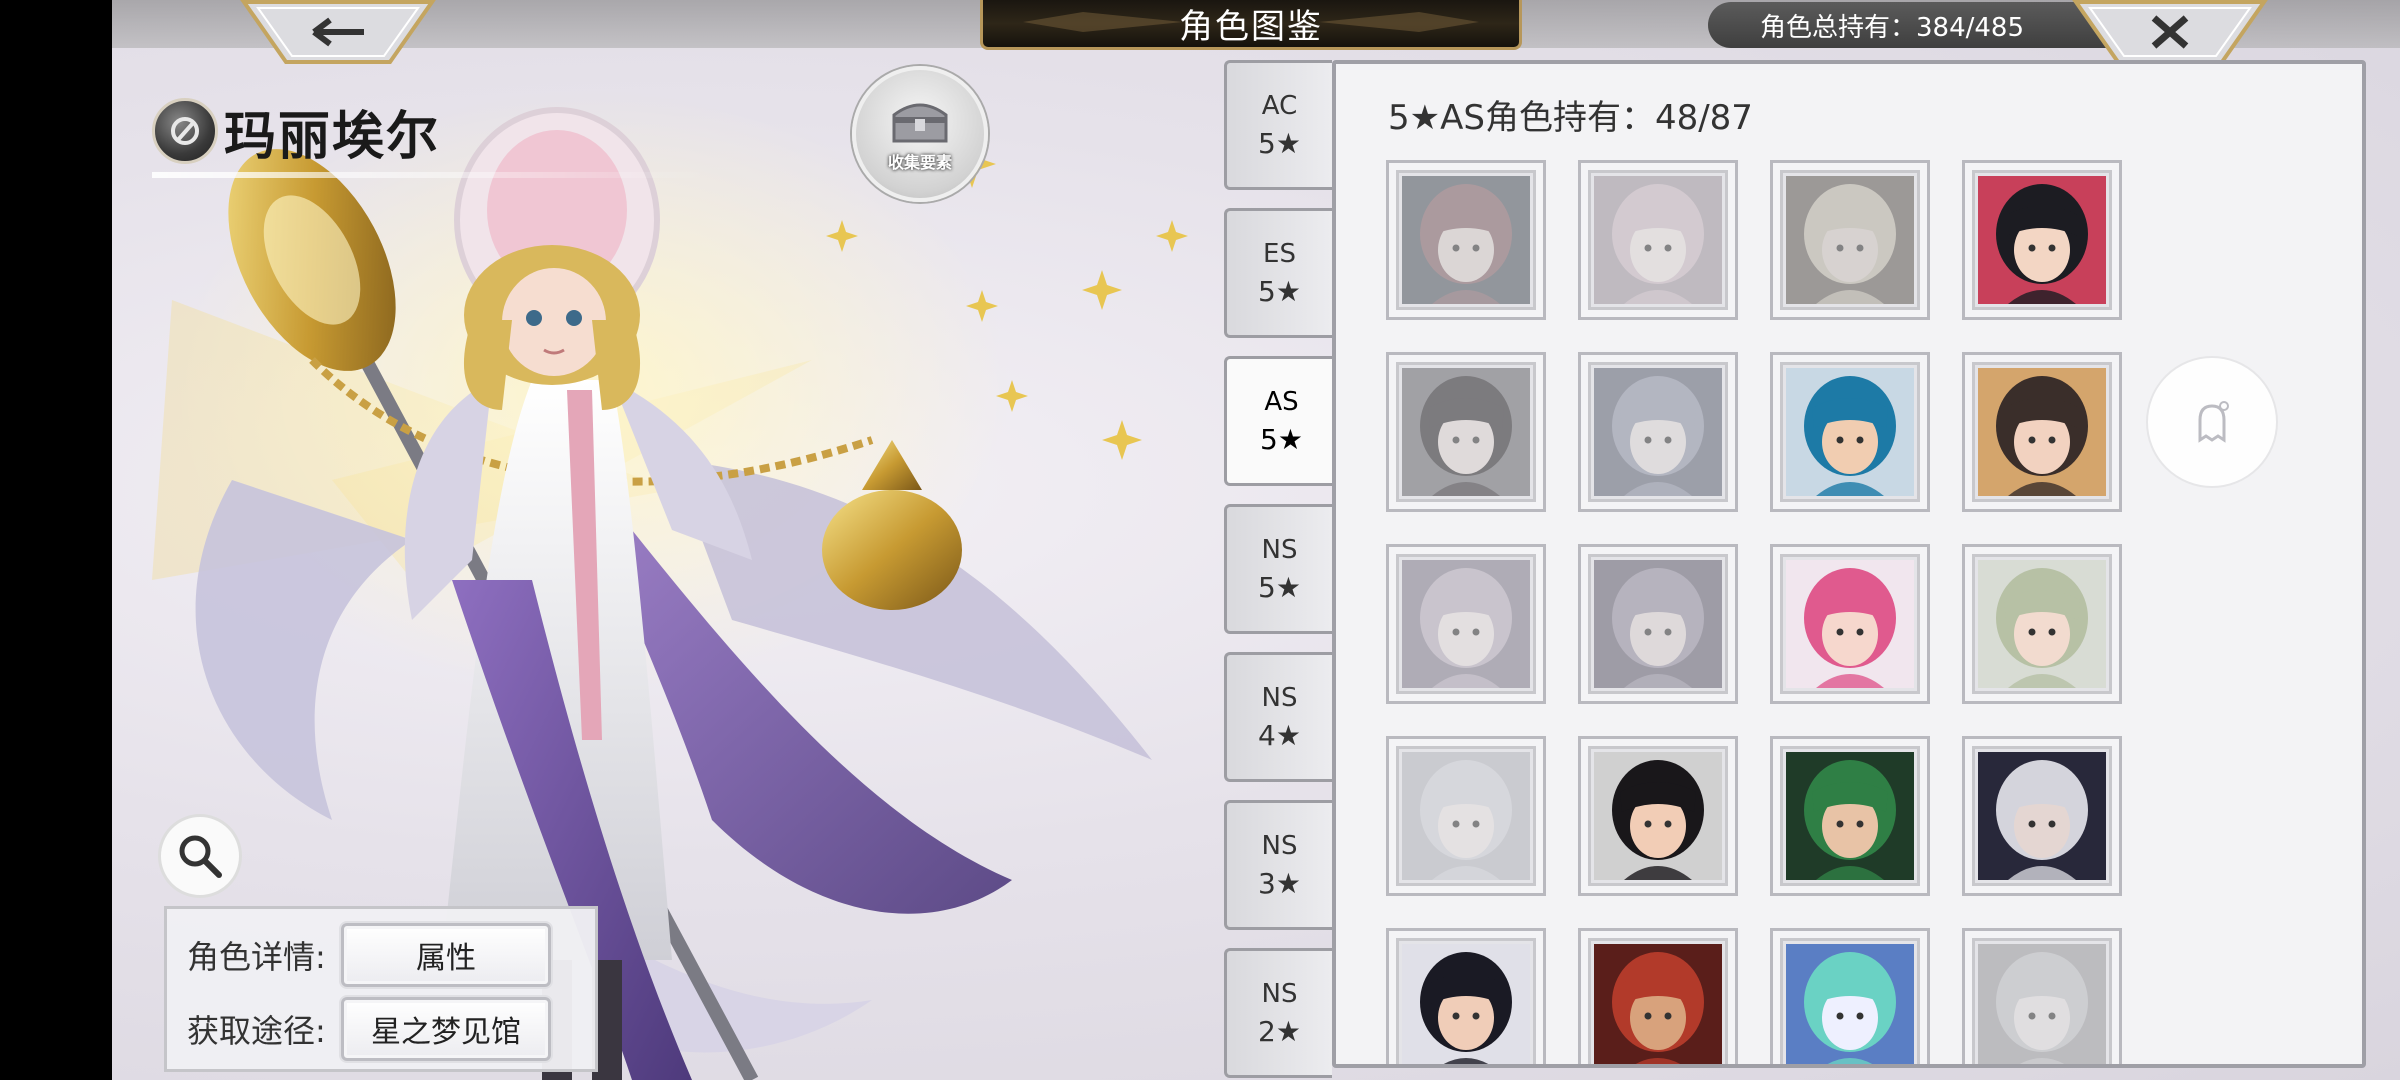  What do you see at coordinates (919, 162) in the screenshot?
I see `collection-elements-label: 收集要素` at bounding box center [919, 162].